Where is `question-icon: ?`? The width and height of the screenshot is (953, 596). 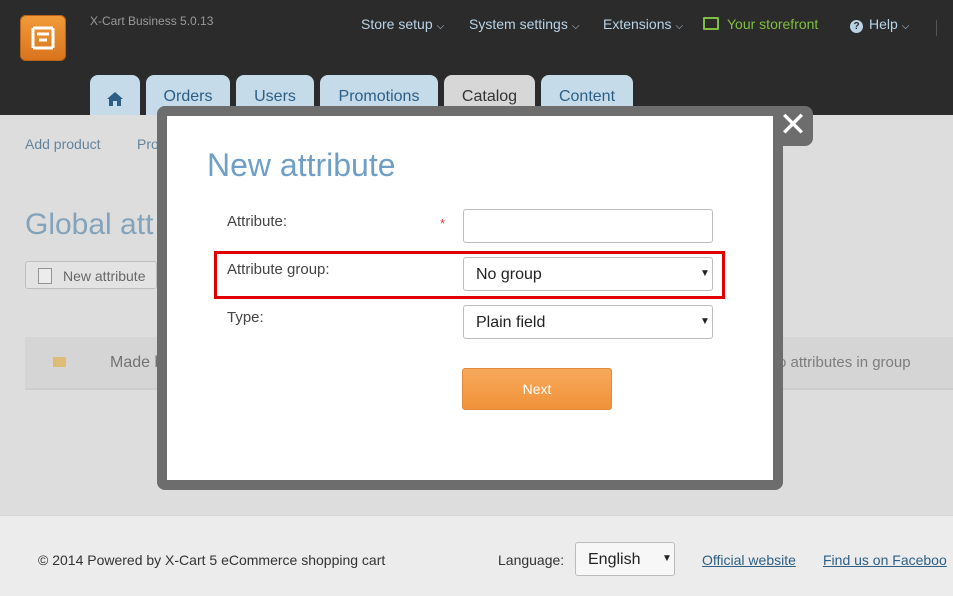 question-icon: ? is located at coordinates (856, 26).